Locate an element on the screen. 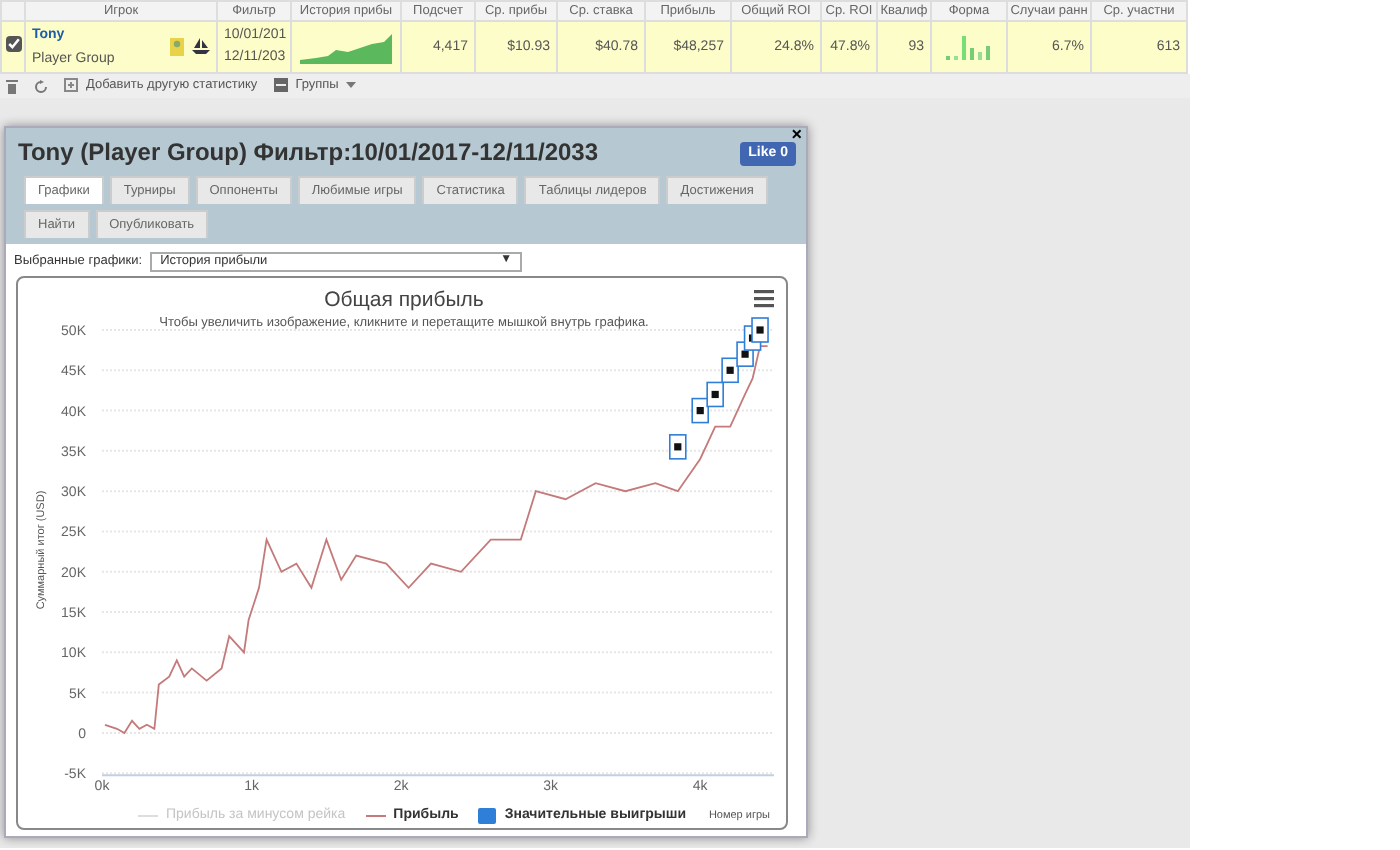  dialog-title: Tony (Player Group) Фильтр:10/01/2017-12/11/2033 is located at coordinates (308, 153).